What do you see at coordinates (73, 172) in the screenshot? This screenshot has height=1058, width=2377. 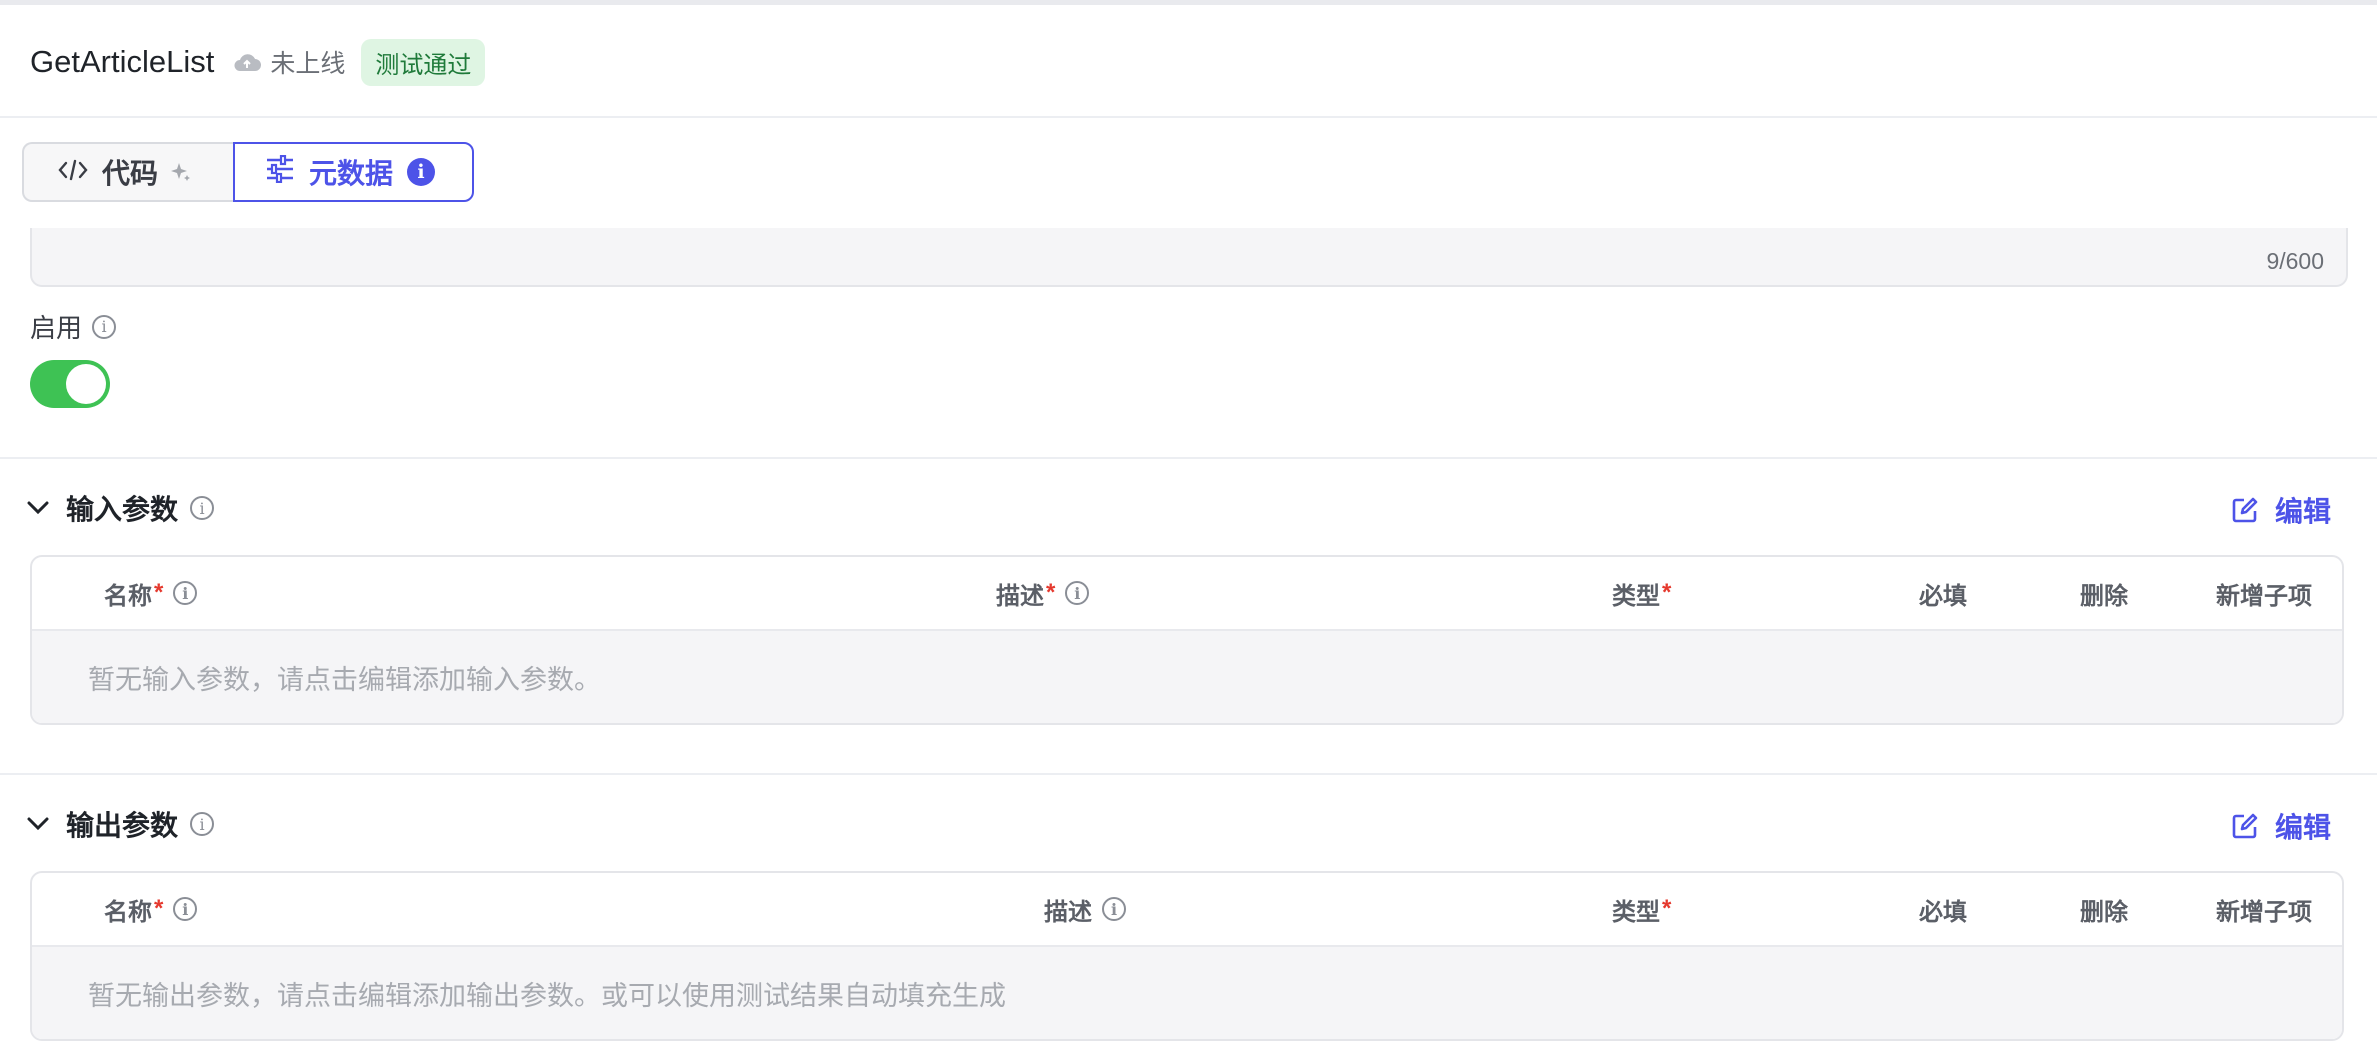 I see `code-icon` at bounding box center [73, 172].